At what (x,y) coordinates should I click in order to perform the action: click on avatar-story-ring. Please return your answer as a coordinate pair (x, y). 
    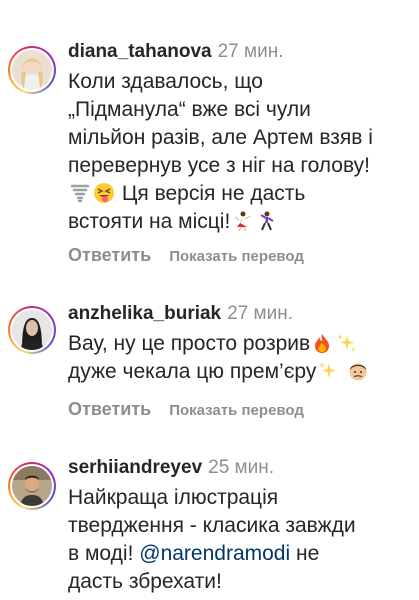
    Looking at the image, I should click on (32, 486).